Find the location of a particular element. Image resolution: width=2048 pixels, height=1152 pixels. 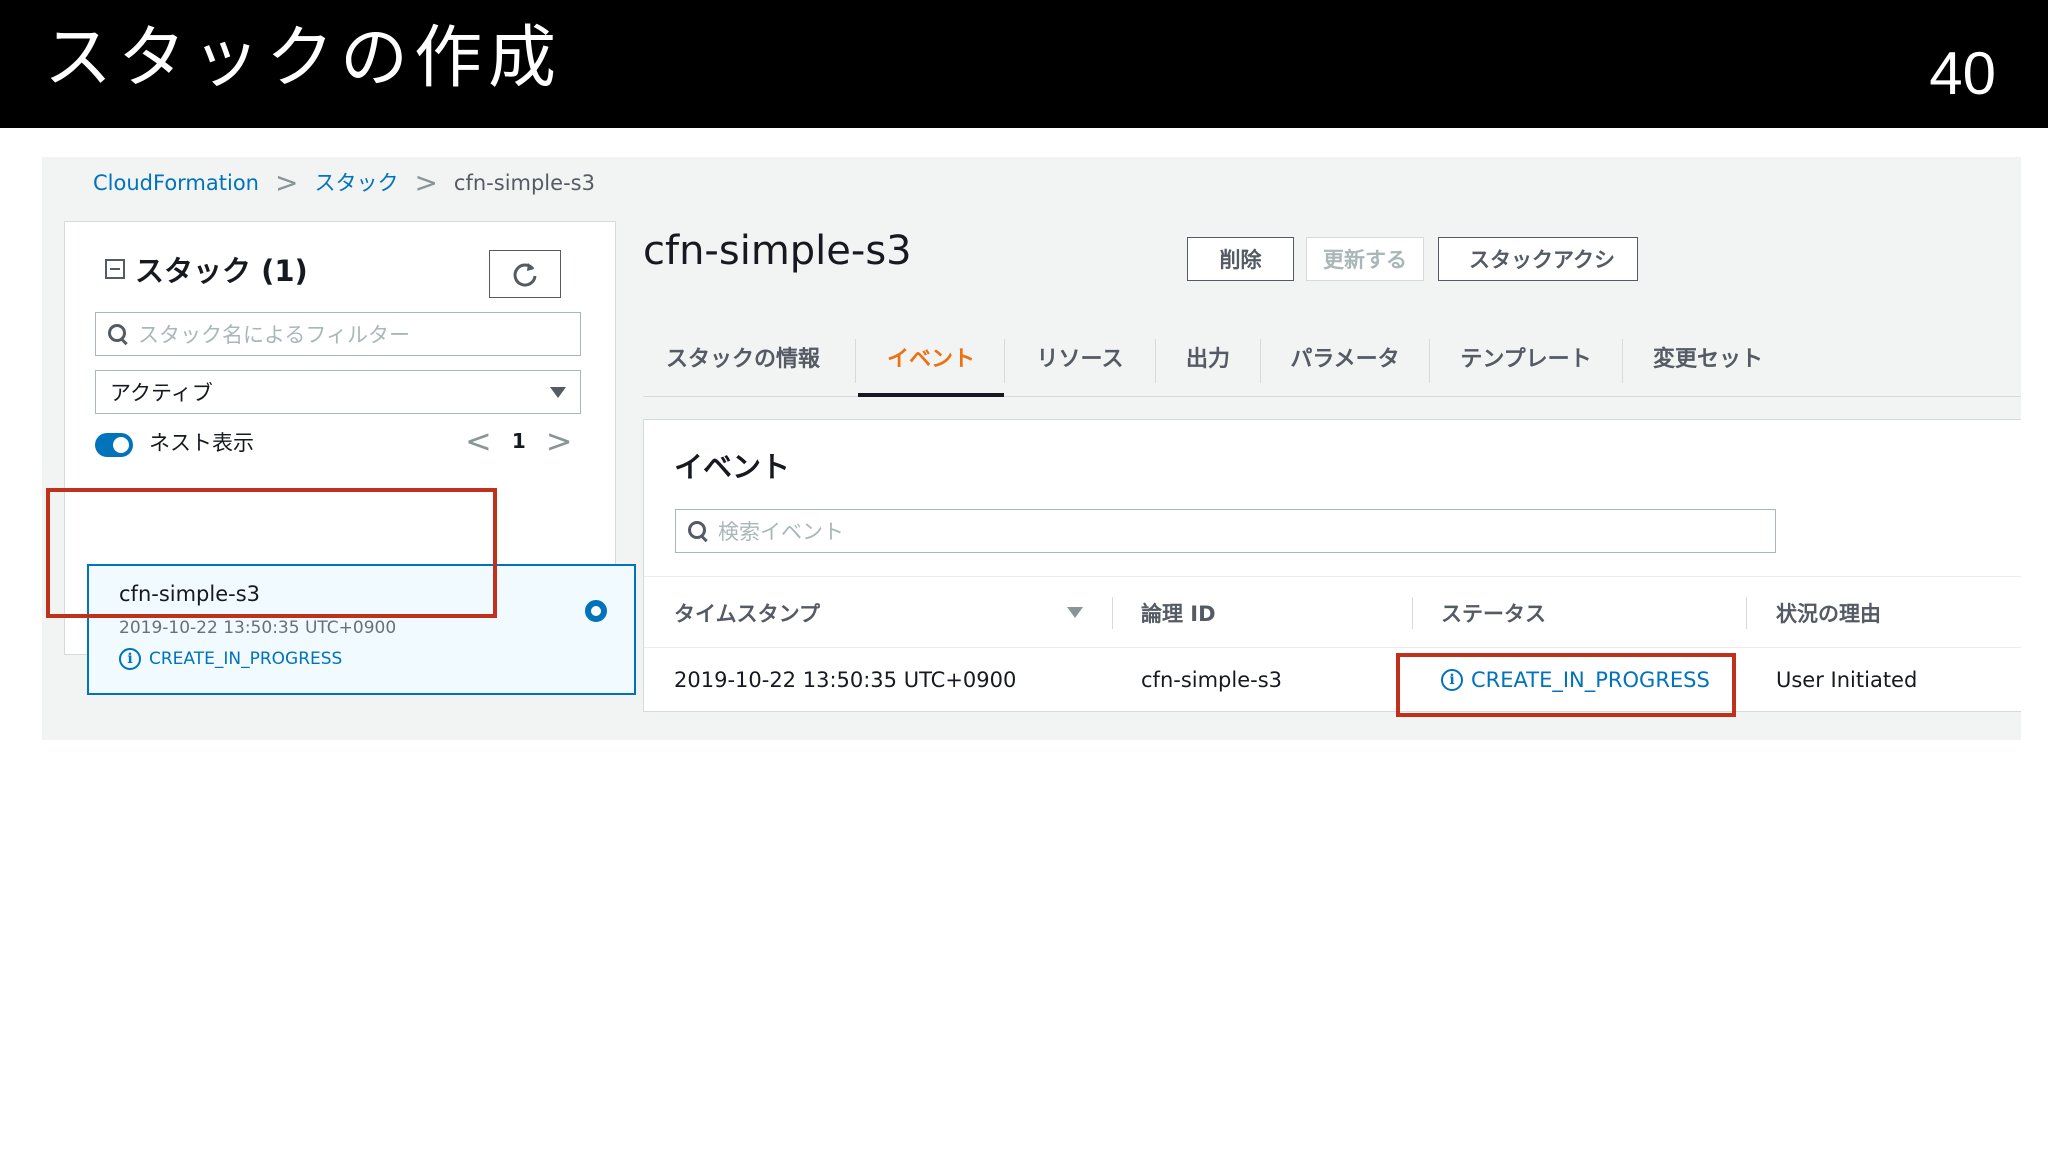

refresh-icon is located at coordinates (525, 275).